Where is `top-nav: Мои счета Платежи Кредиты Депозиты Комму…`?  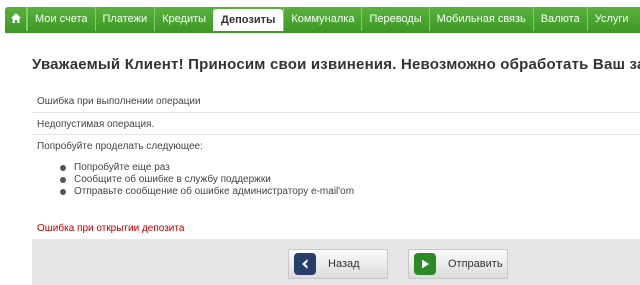
top-nav: Мои счета Платежи Кредиты Депозиты Комму… is located at coordinates (320, 19).